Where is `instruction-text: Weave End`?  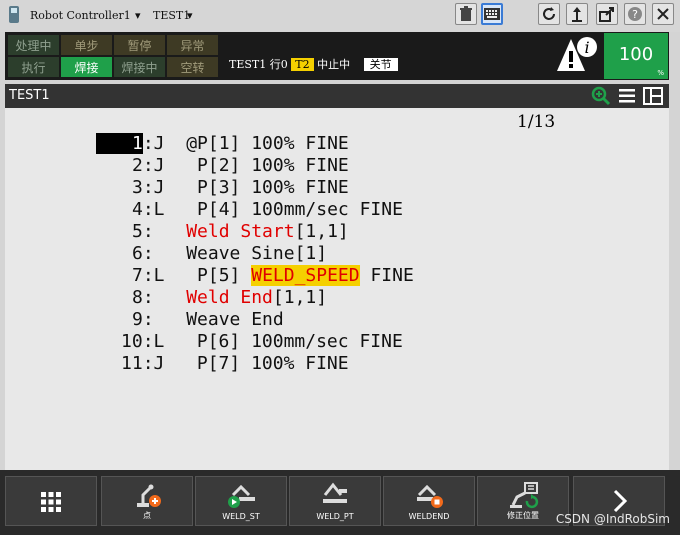
instruction-text: Weave End is located at coordinates (235, 319).